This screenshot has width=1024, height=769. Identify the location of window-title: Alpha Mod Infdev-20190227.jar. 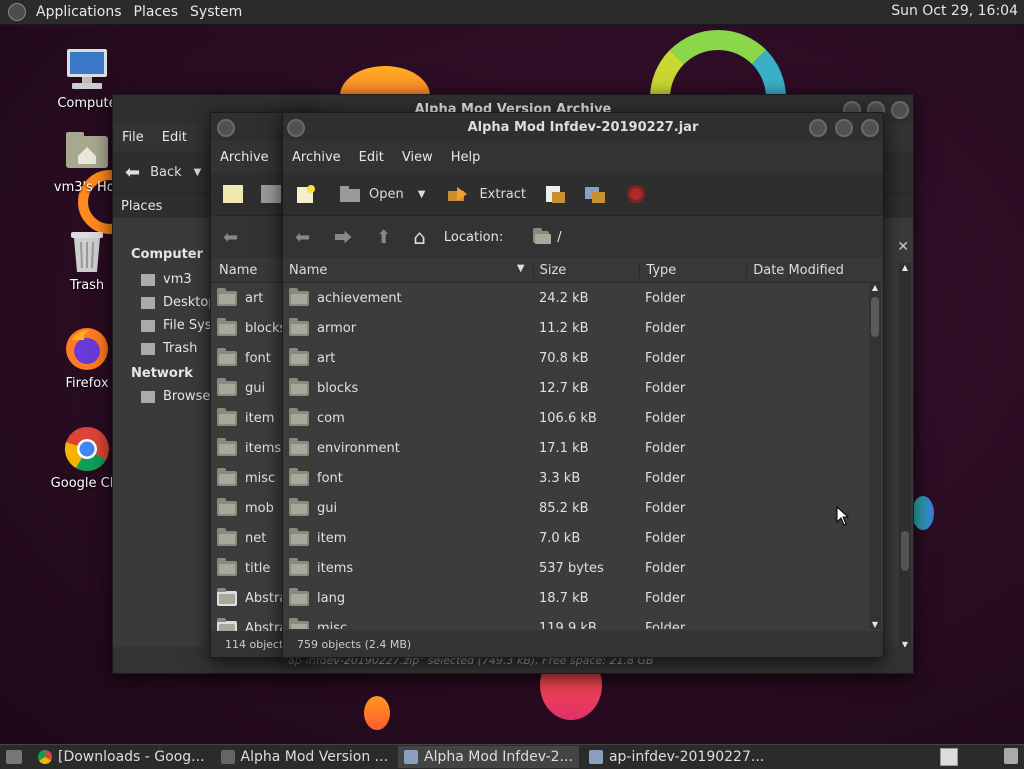
(583, 127).